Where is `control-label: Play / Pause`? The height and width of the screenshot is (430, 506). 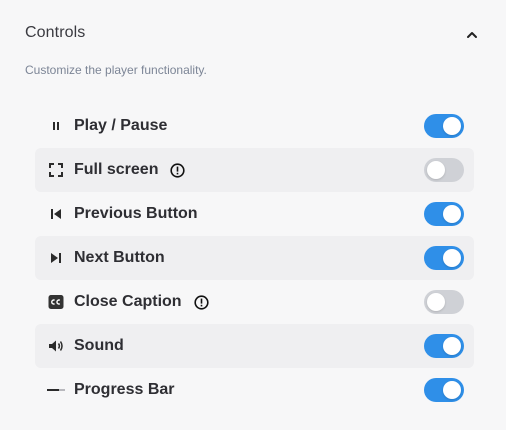 control-label: Play / Pause is located at coordinates (121, 125).